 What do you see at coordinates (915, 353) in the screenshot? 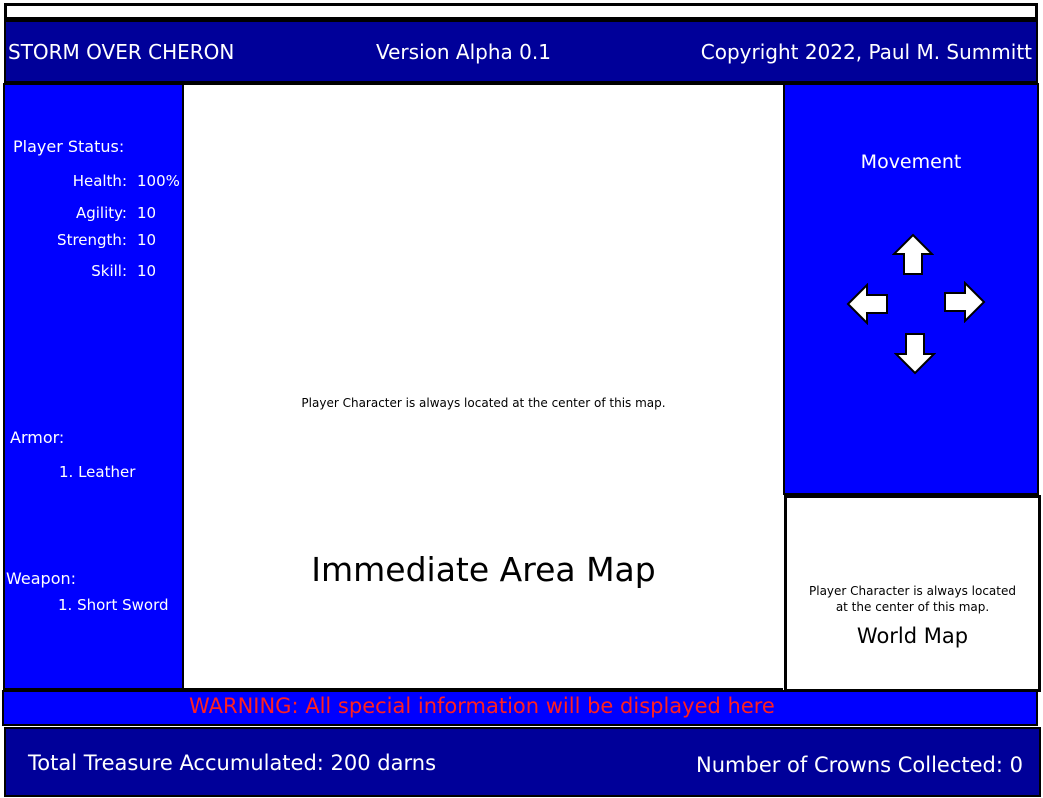
I see `arrow-down-icon` at bounding box center [915, 353].